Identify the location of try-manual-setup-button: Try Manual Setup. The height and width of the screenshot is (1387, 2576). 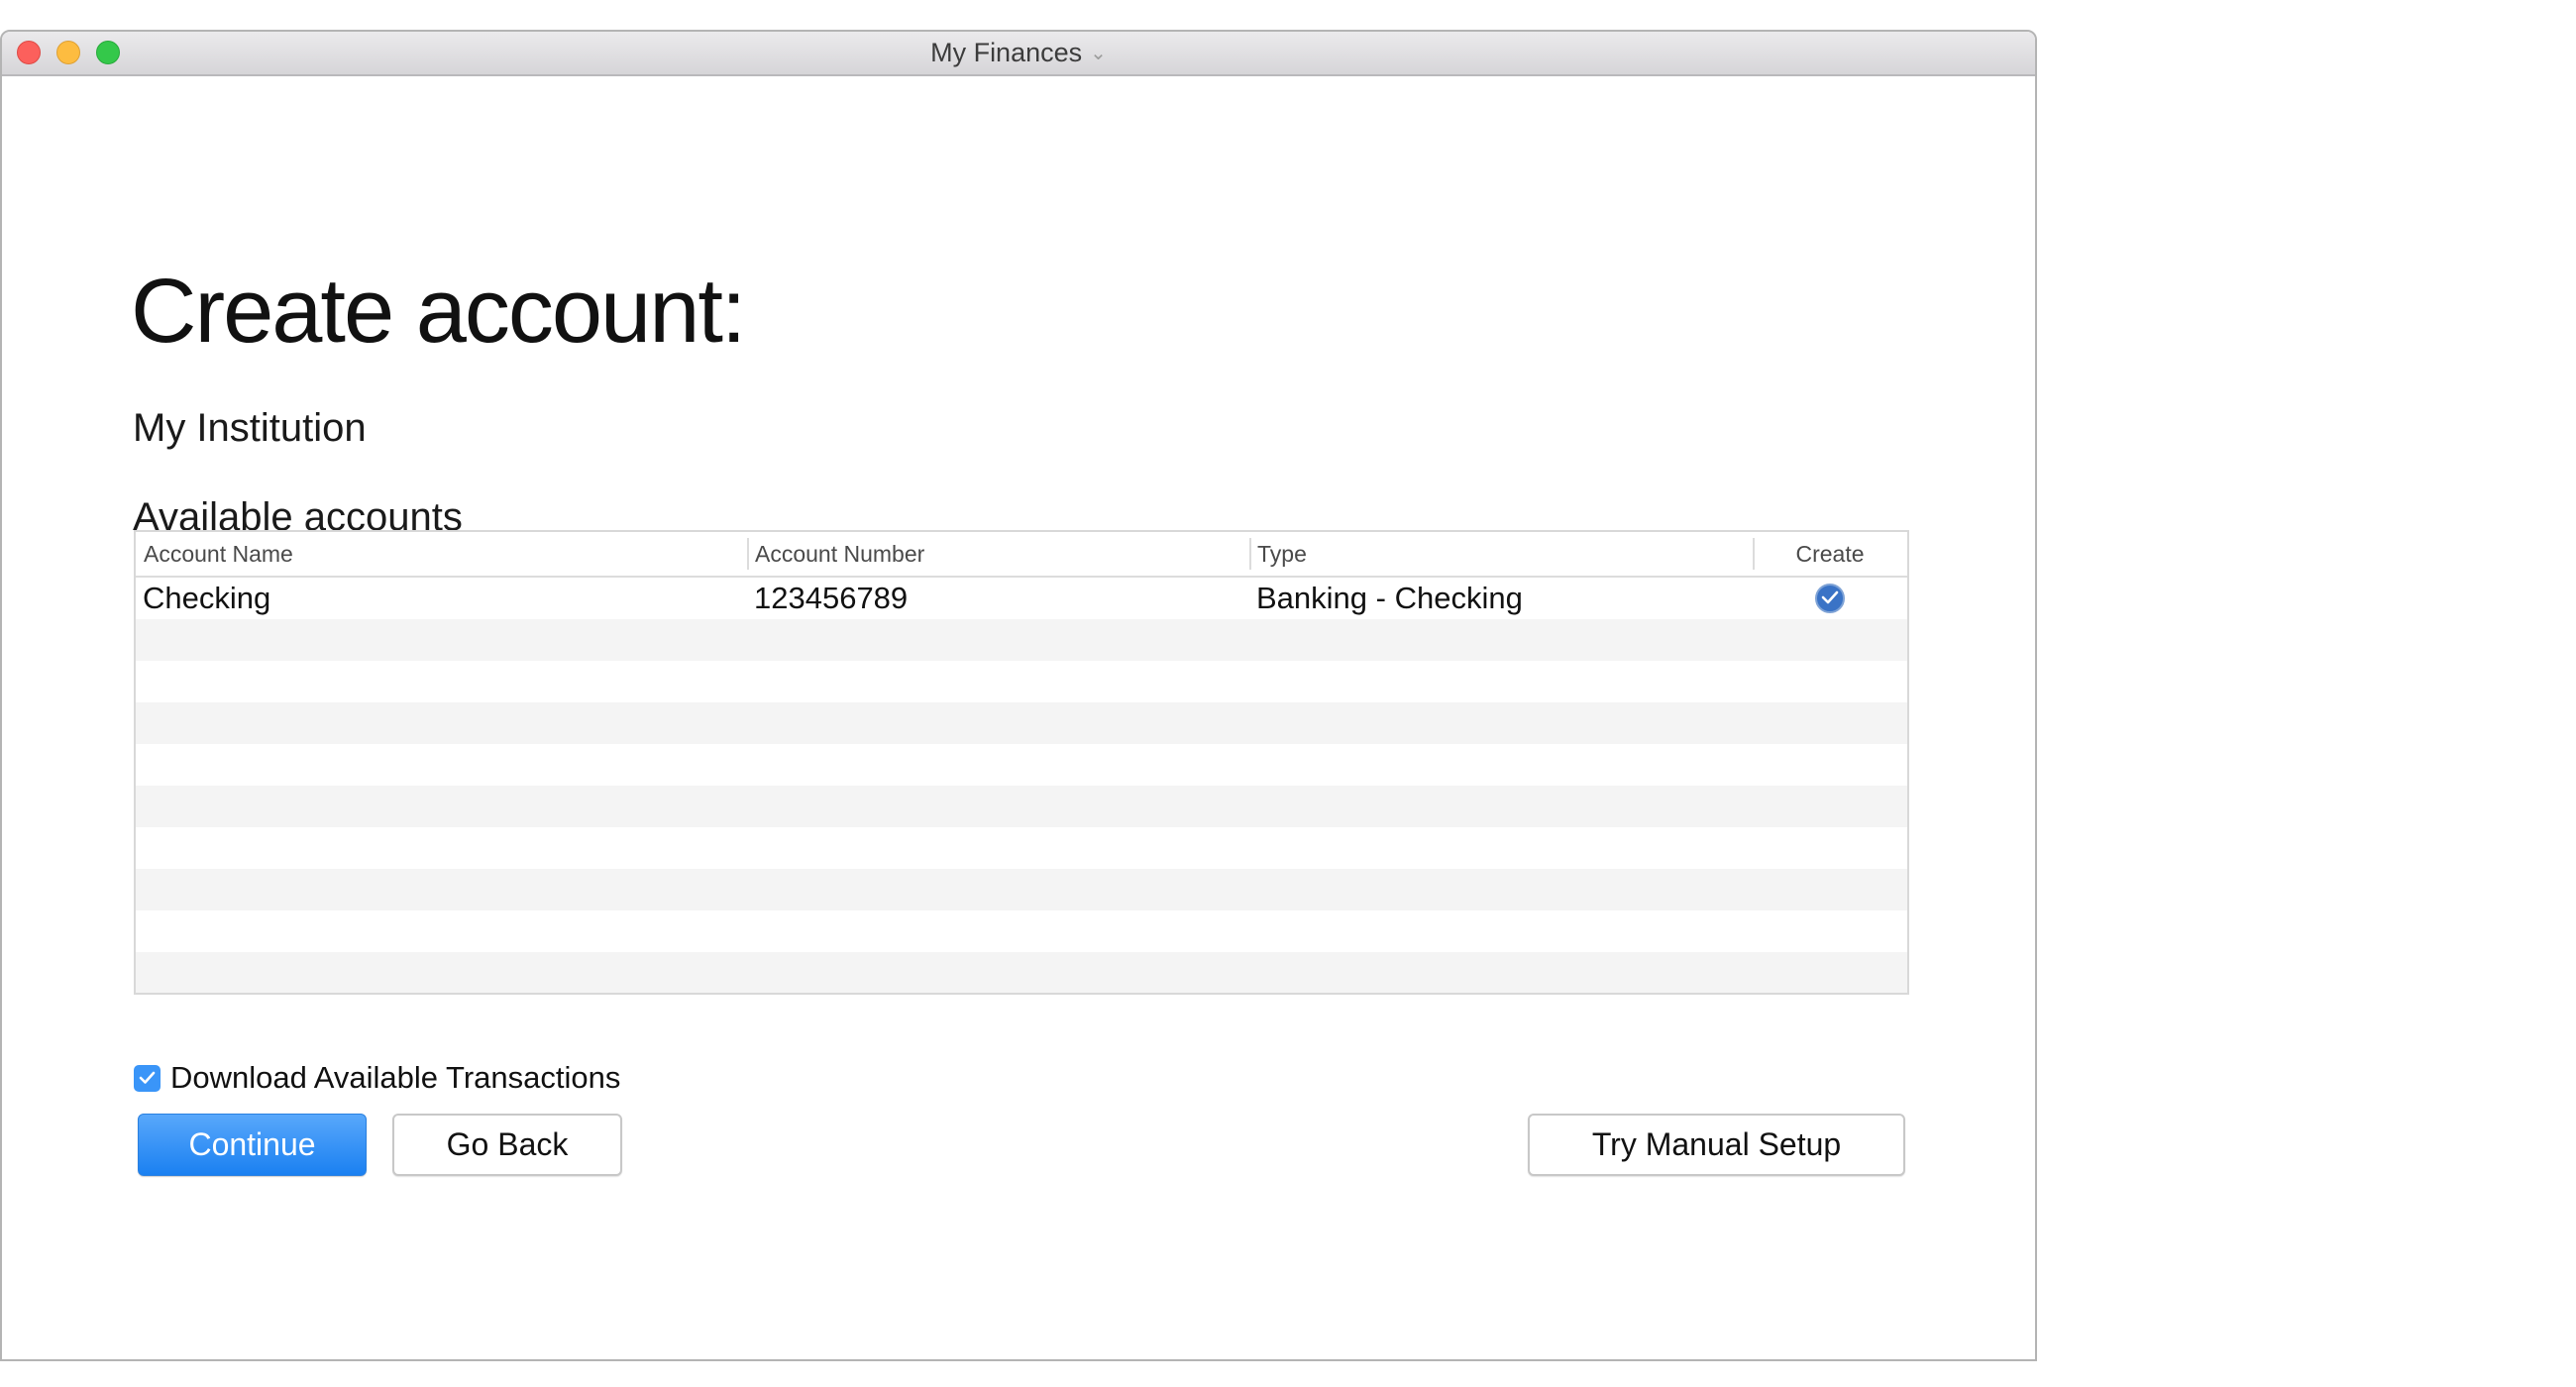
(1717, 1145).